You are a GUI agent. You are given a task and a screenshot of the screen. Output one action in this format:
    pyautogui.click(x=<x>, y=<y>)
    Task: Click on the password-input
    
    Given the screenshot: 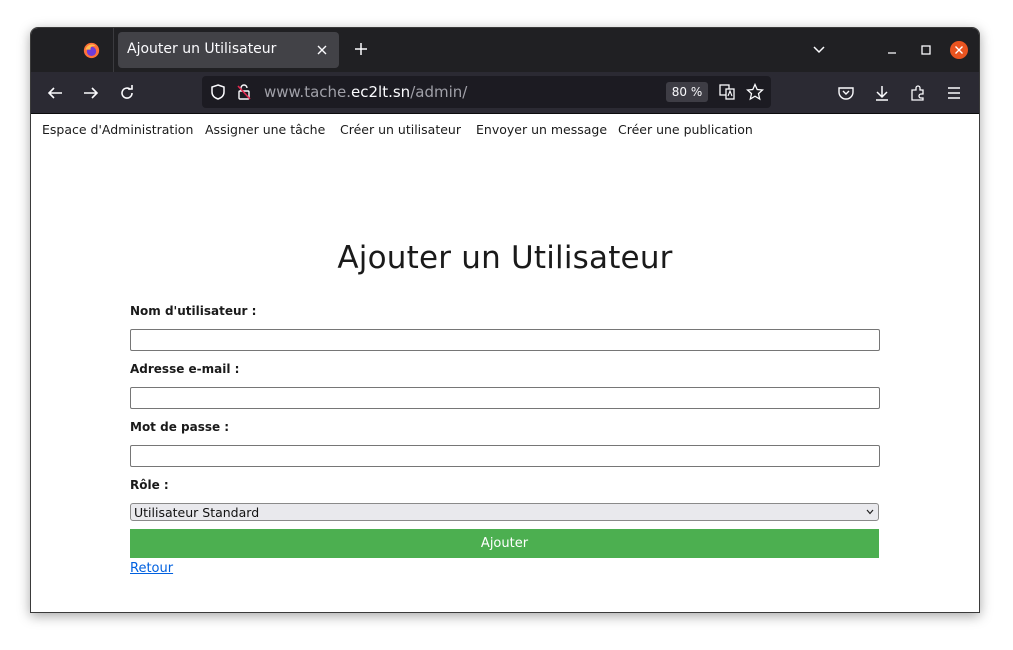 What is the action you would take?
    pyautogui.click(x=505, y=456)
    